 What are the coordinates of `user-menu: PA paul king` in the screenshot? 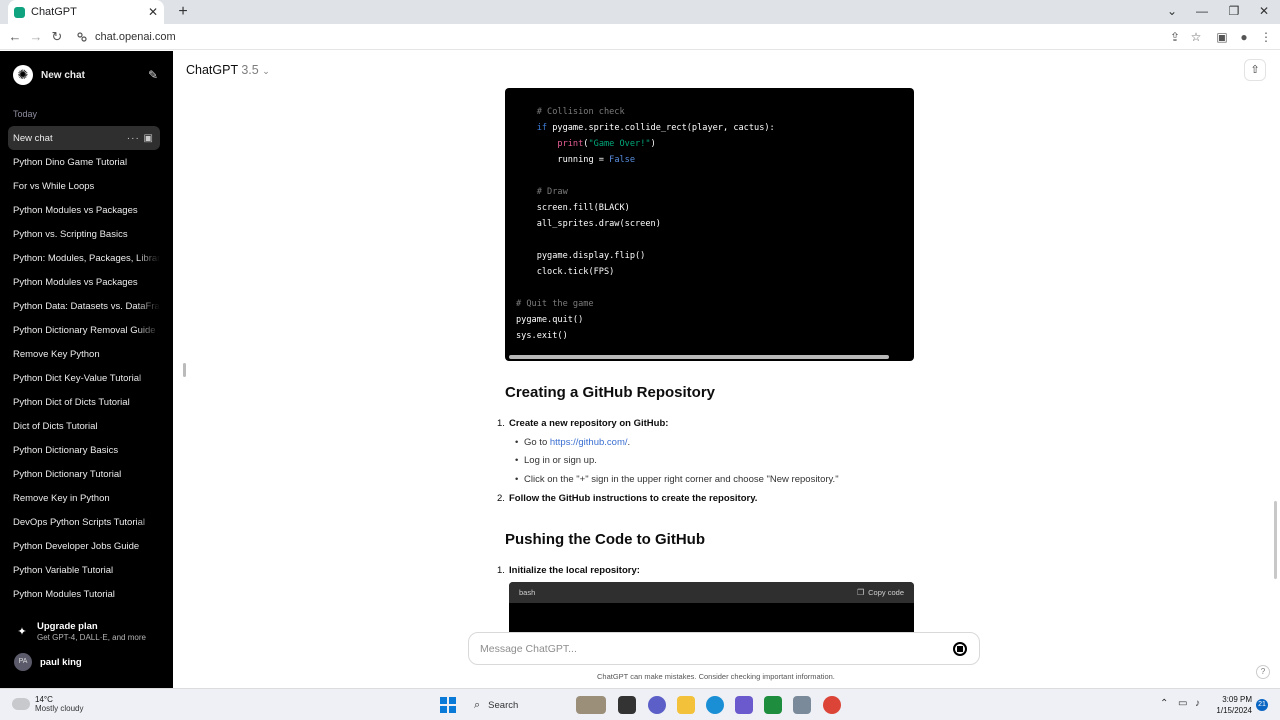 It's located at (48, 662).